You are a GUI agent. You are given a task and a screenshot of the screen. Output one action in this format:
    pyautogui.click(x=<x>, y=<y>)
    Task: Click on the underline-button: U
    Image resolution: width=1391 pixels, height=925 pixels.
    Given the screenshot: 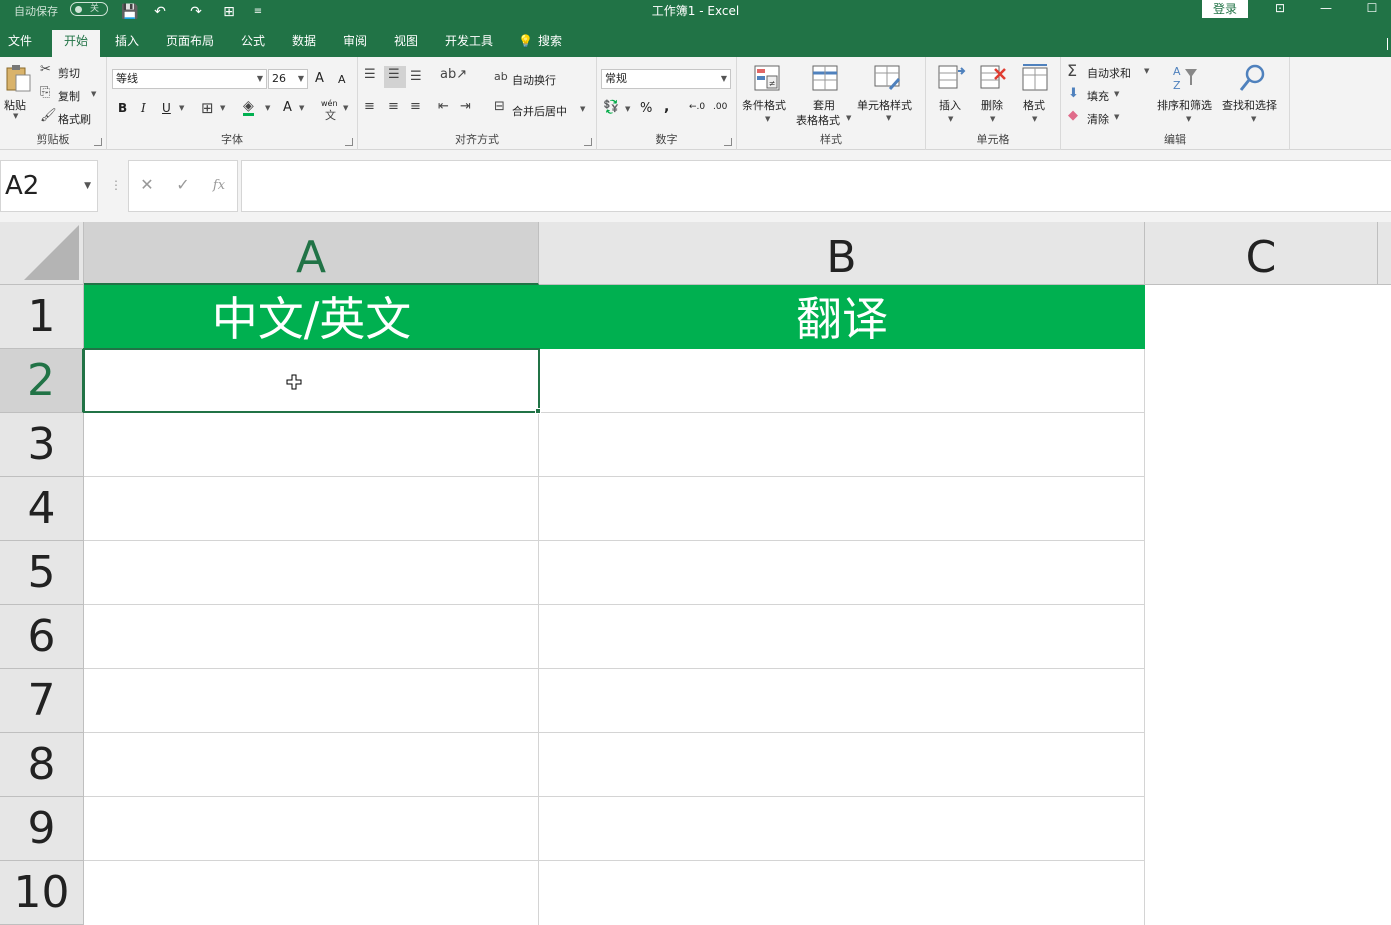 What is the action you would take?
    pyautogui.click(x=166, y=108)
    